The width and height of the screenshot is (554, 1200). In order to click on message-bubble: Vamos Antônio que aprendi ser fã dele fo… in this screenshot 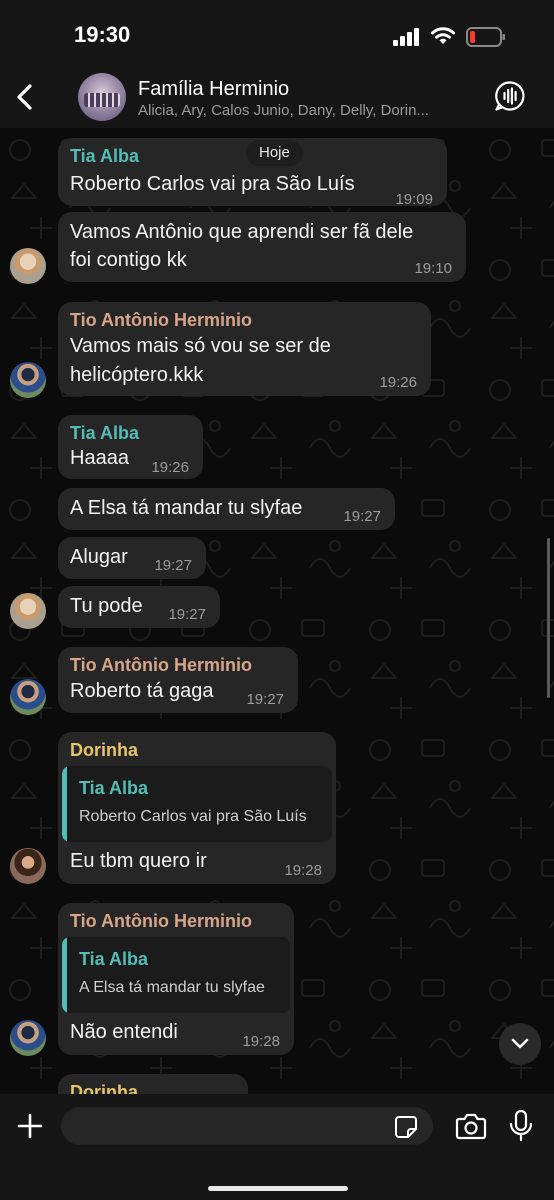, I will do `click(262, 247)`.